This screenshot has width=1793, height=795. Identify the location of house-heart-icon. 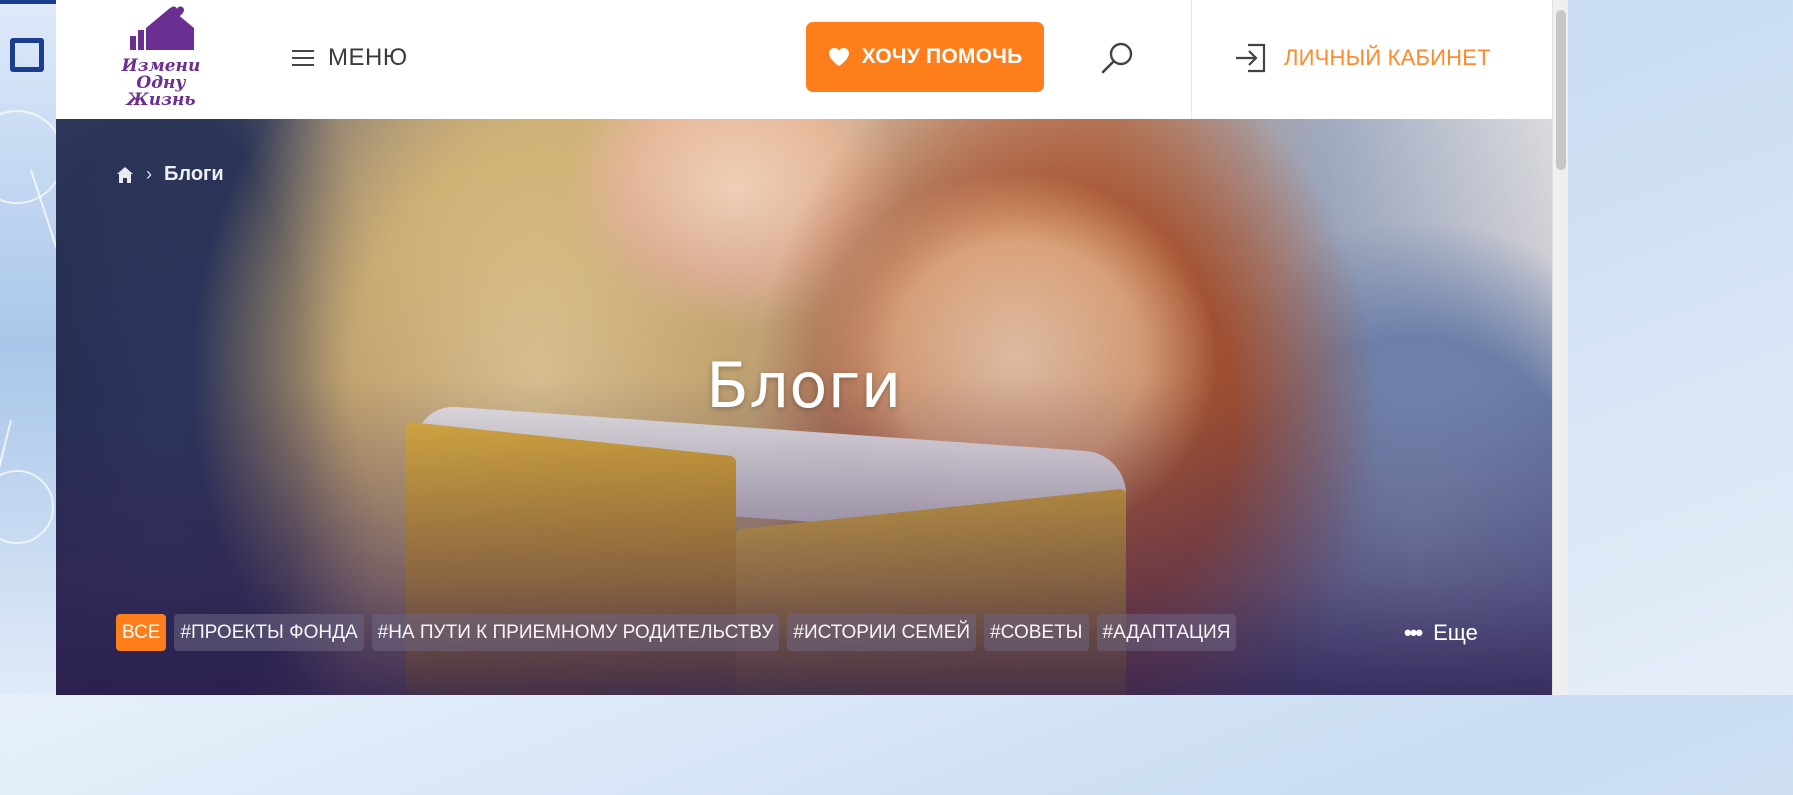
(162, 28).